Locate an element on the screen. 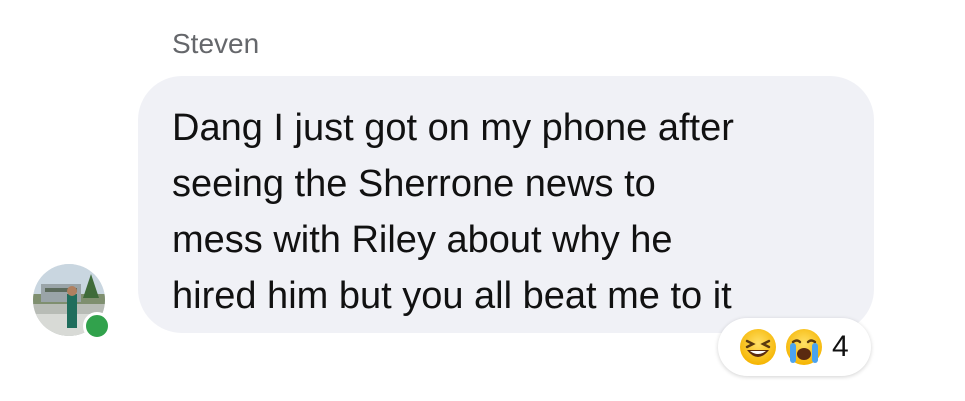 This screenshot has height=401, width=965. online-status-dot is located at coordinates (97, 326).